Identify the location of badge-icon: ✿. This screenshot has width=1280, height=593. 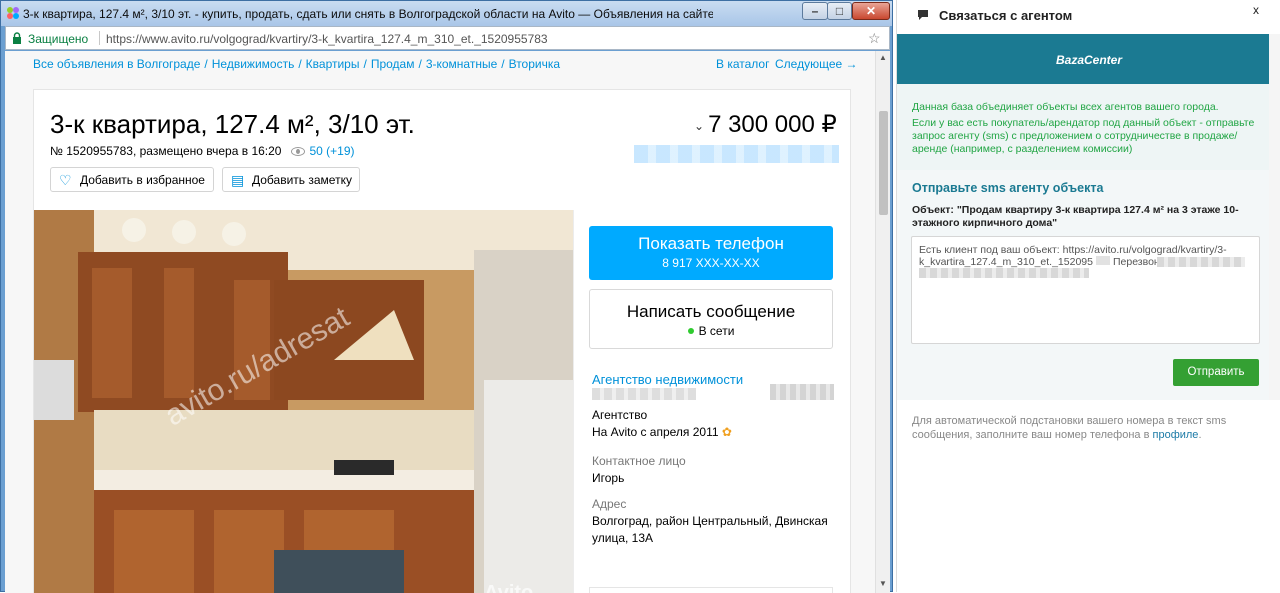
(726, 432).